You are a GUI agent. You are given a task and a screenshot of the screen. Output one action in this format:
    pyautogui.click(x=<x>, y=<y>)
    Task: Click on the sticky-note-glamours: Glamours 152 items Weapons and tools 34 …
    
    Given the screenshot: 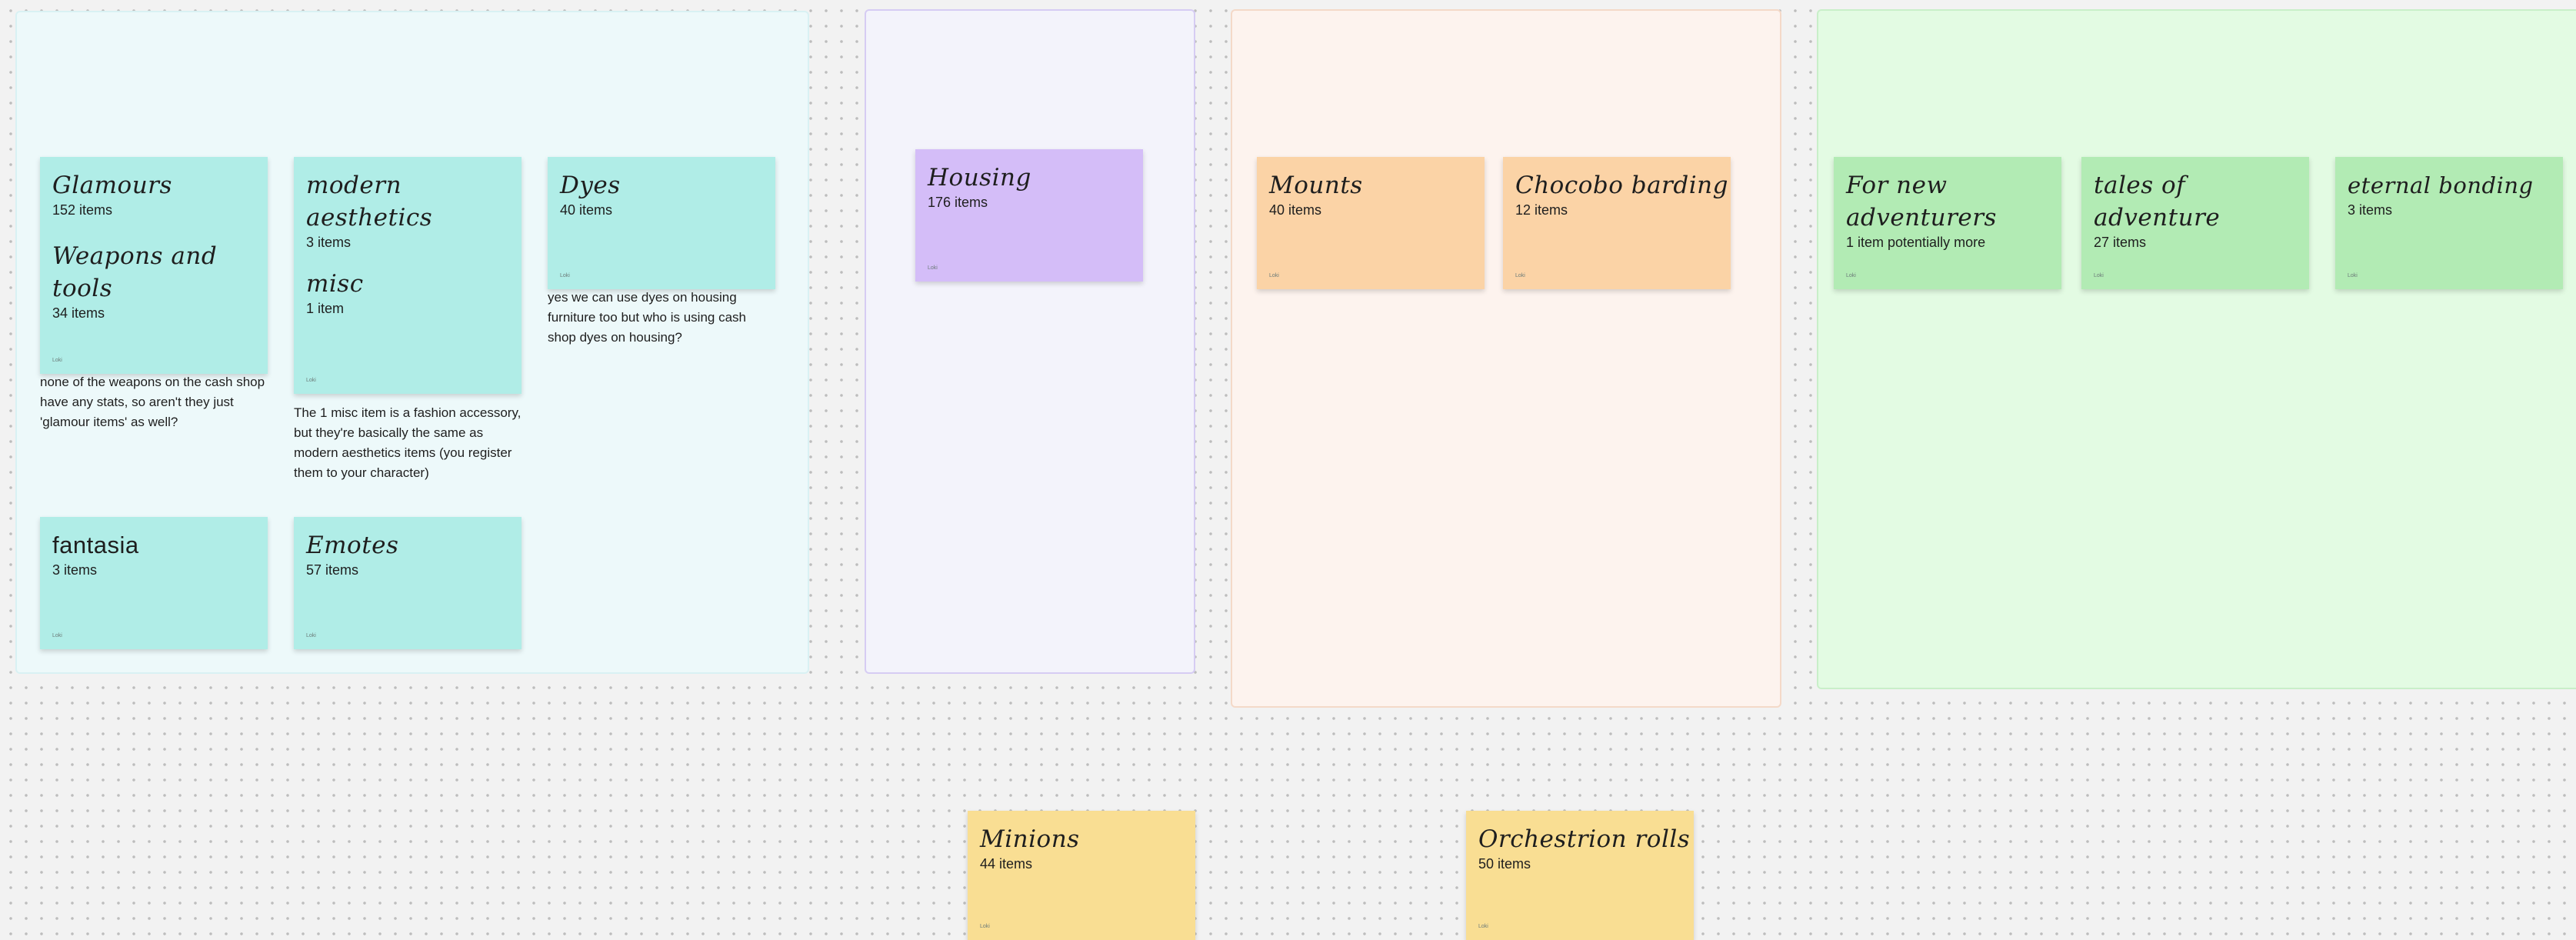 What is the action you would take?
    pyautogui.click(x=154, y=266)
    